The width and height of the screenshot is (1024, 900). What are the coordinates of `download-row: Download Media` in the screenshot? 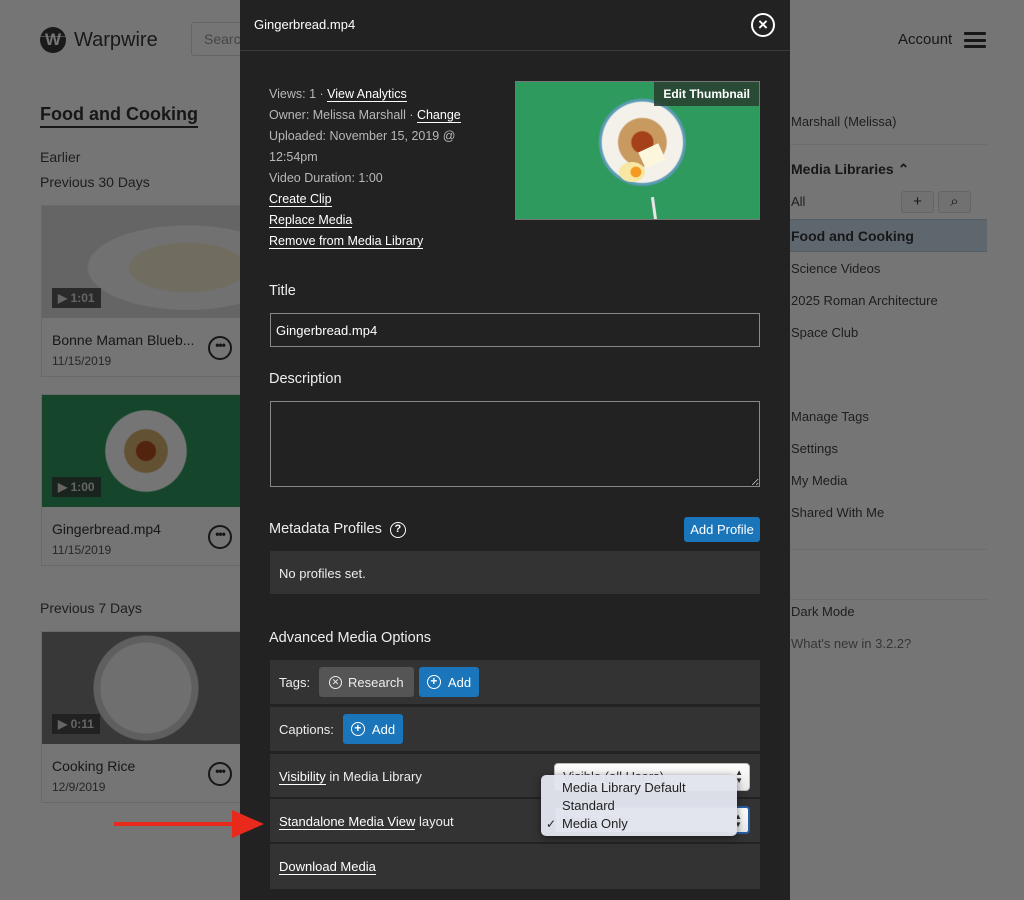 It's located at (515, 866).